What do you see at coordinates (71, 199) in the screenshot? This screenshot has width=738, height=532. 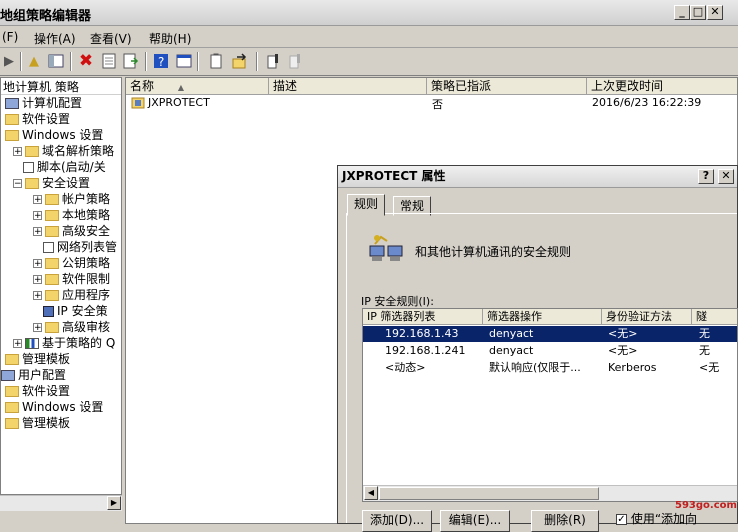 I see `tree-item: + 帐户策略` at bounding box center [71, 199].